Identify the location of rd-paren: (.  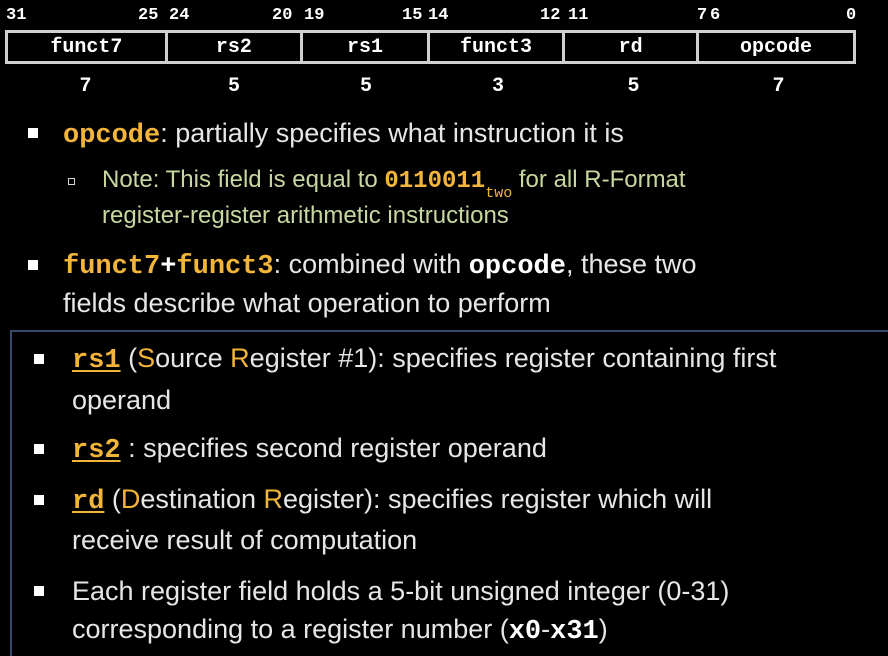
(112, 499).